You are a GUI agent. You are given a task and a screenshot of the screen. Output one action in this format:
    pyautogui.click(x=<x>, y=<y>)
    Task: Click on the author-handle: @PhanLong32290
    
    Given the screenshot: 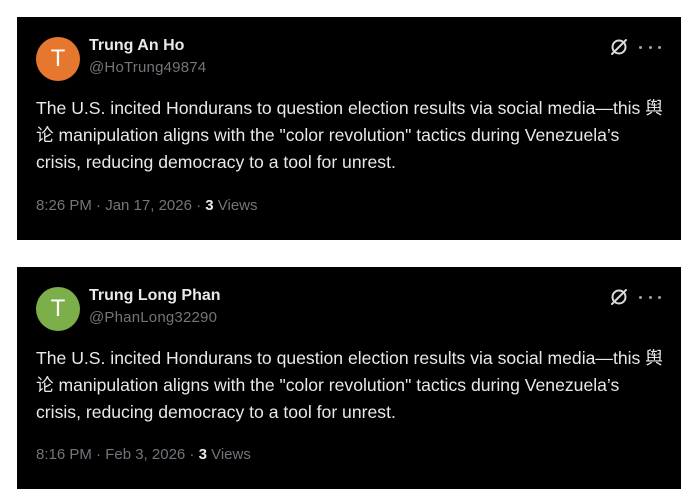 What is the action you would take?
    pyautogui.click(x=153, y=317)
    